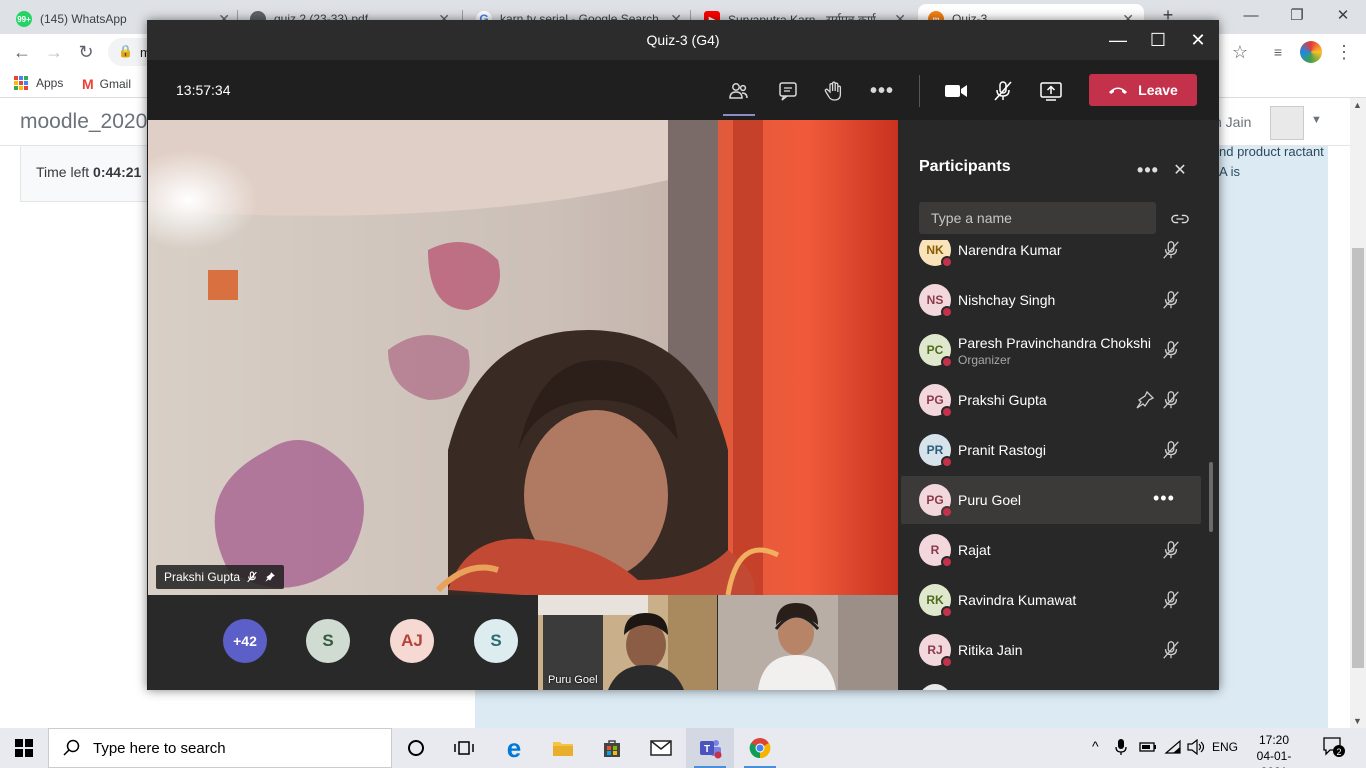 This screenshot has width=1366, height=768. I want to click on scroll-down-icon: ▼, so click(1357, 721).